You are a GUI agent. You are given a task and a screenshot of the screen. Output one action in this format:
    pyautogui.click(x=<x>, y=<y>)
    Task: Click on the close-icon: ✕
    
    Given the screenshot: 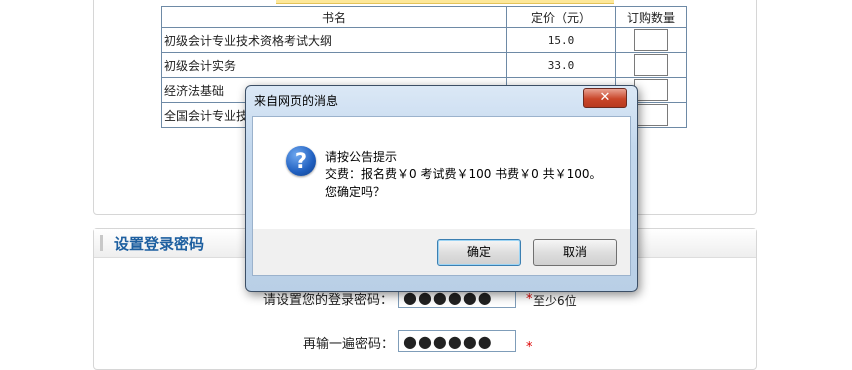 What is the action you would take?
    pyautogui.click(x=605, y=97)
    